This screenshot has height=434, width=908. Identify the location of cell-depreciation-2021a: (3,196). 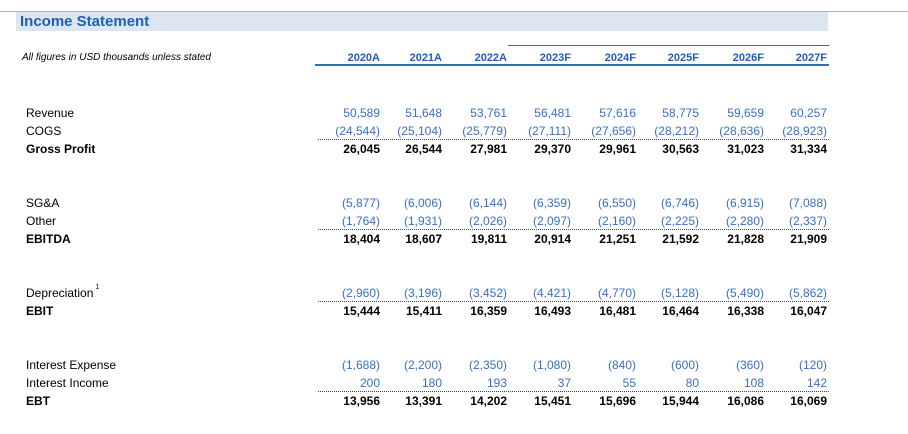
(412, 293).